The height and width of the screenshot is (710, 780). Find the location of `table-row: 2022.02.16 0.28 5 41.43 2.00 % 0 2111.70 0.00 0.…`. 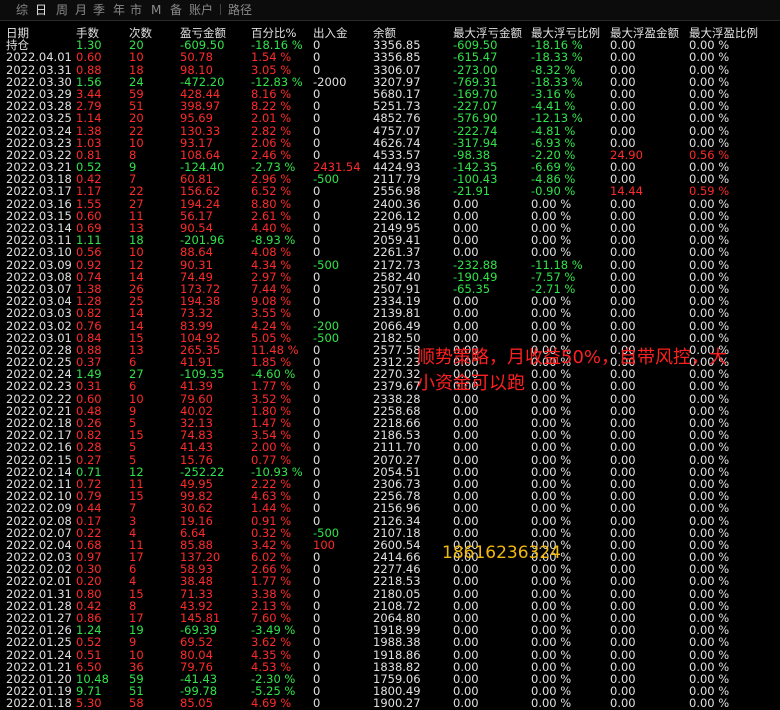

table-row: 2022.02.16 0.28 5 41.43 2.00 % 0 2111.70 0.00 0.… is located at coordinates (390, 447).